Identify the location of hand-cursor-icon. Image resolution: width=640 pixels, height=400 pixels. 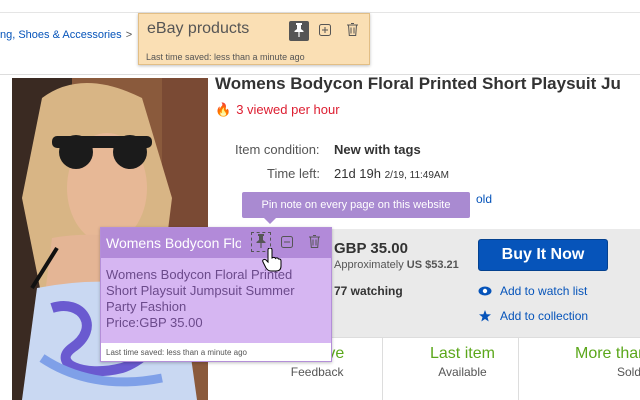
(272, 259).